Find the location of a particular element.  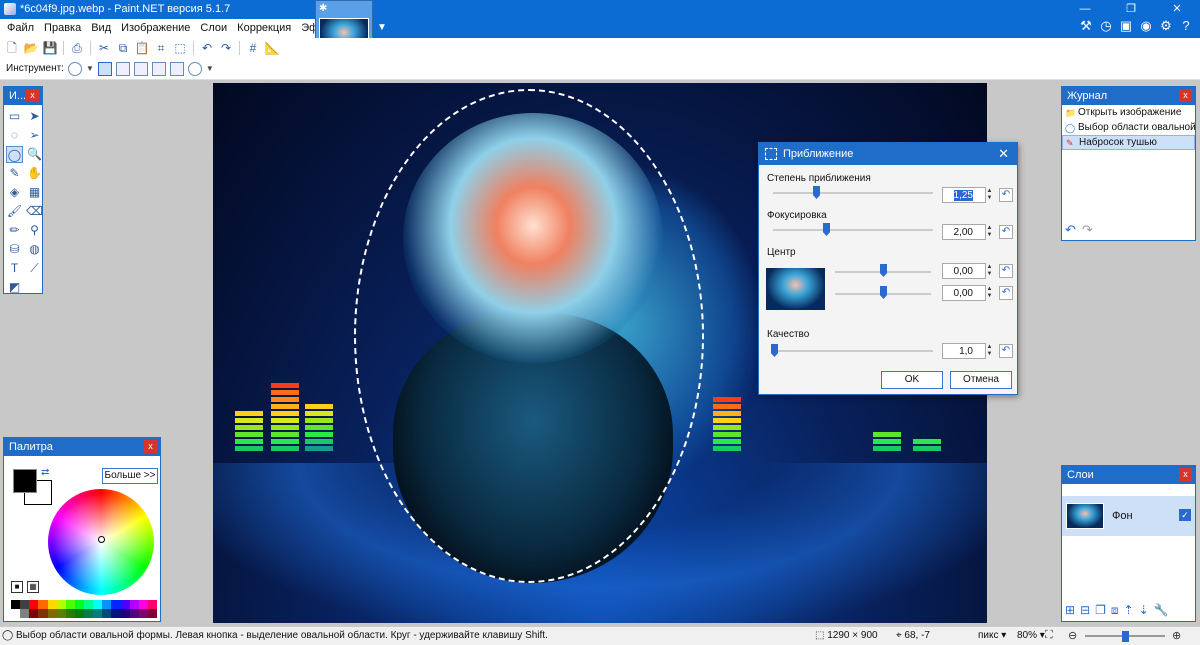

center-y-spinner: ▲ ▼ is located at coordinates (989, 293).